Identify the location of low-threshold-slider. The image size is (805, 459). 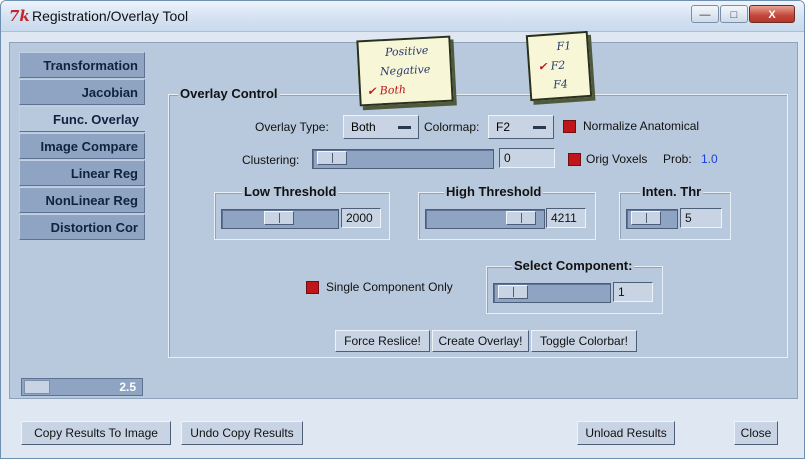
(280, 219).